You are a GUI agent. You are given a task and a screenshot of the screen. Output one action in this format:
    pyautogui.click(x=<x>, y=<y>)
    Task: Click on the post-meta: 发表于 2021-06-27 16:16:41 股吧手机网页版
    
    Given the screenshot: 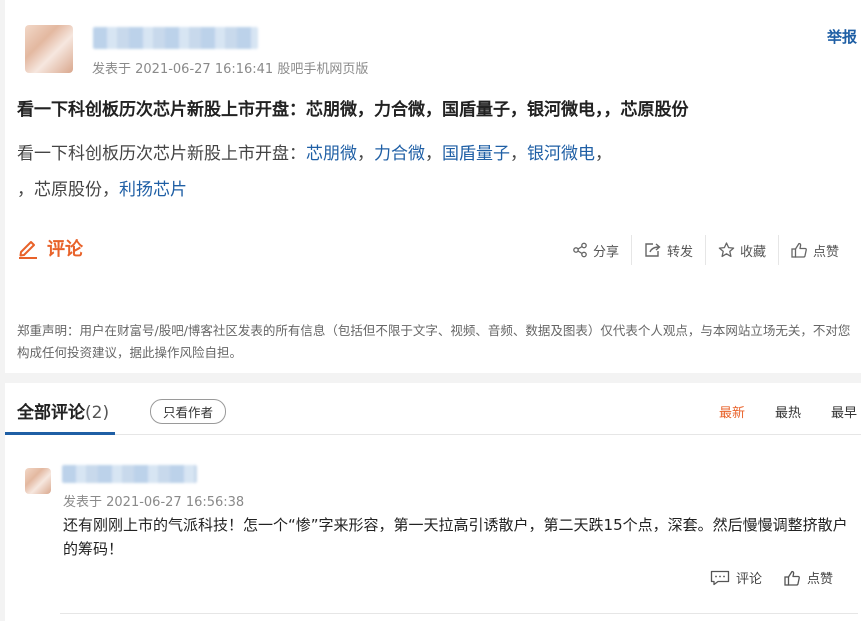 What is the action you would take?
    pyautogui.click(x=230, y=69)
    